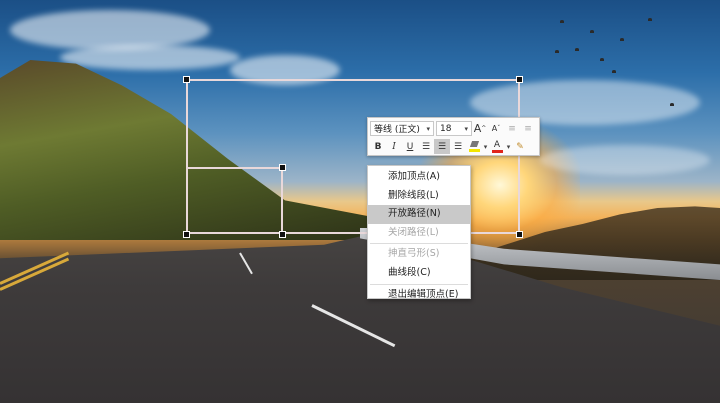 This screenshot has height=403, width=720. What do you see at coordinates (419, 273) in the screenshot?
I see `menu-item-curved-segment: 曲线段(C)` at bounding box center [419, 273].